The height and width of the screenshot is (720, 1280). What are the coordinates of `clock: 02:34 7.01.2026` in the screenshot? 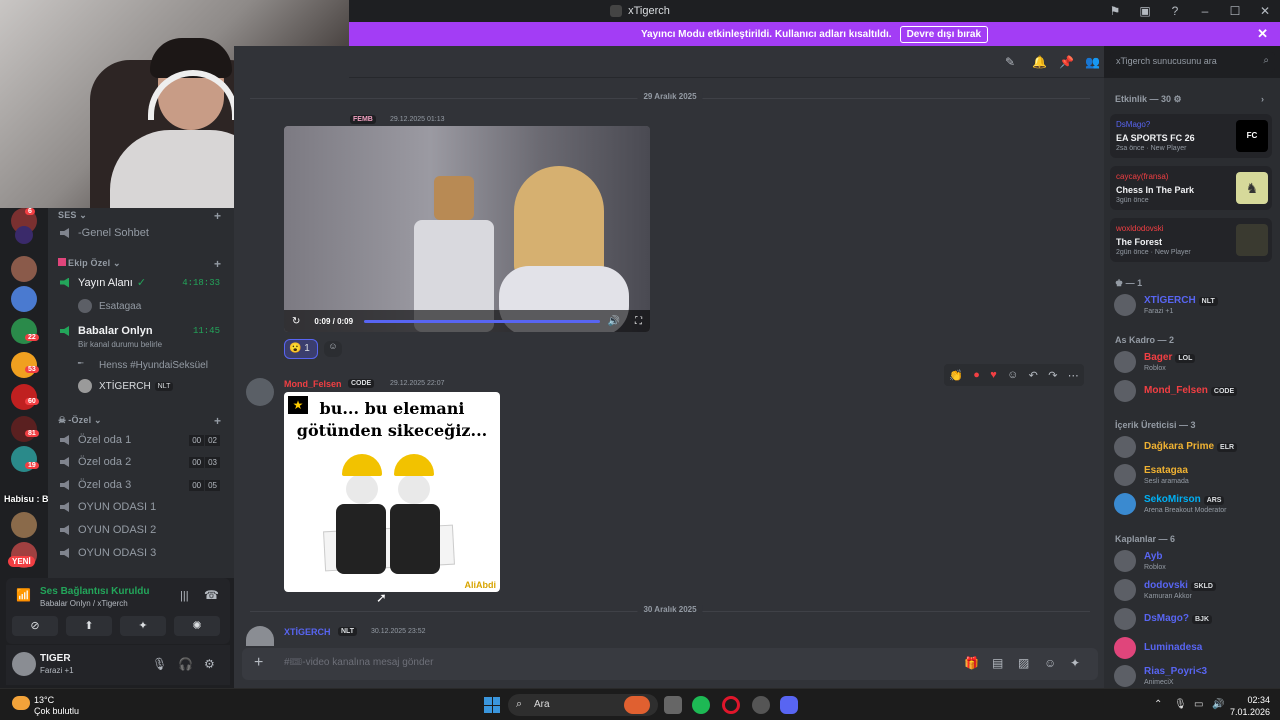 It's located at (1250, 706).